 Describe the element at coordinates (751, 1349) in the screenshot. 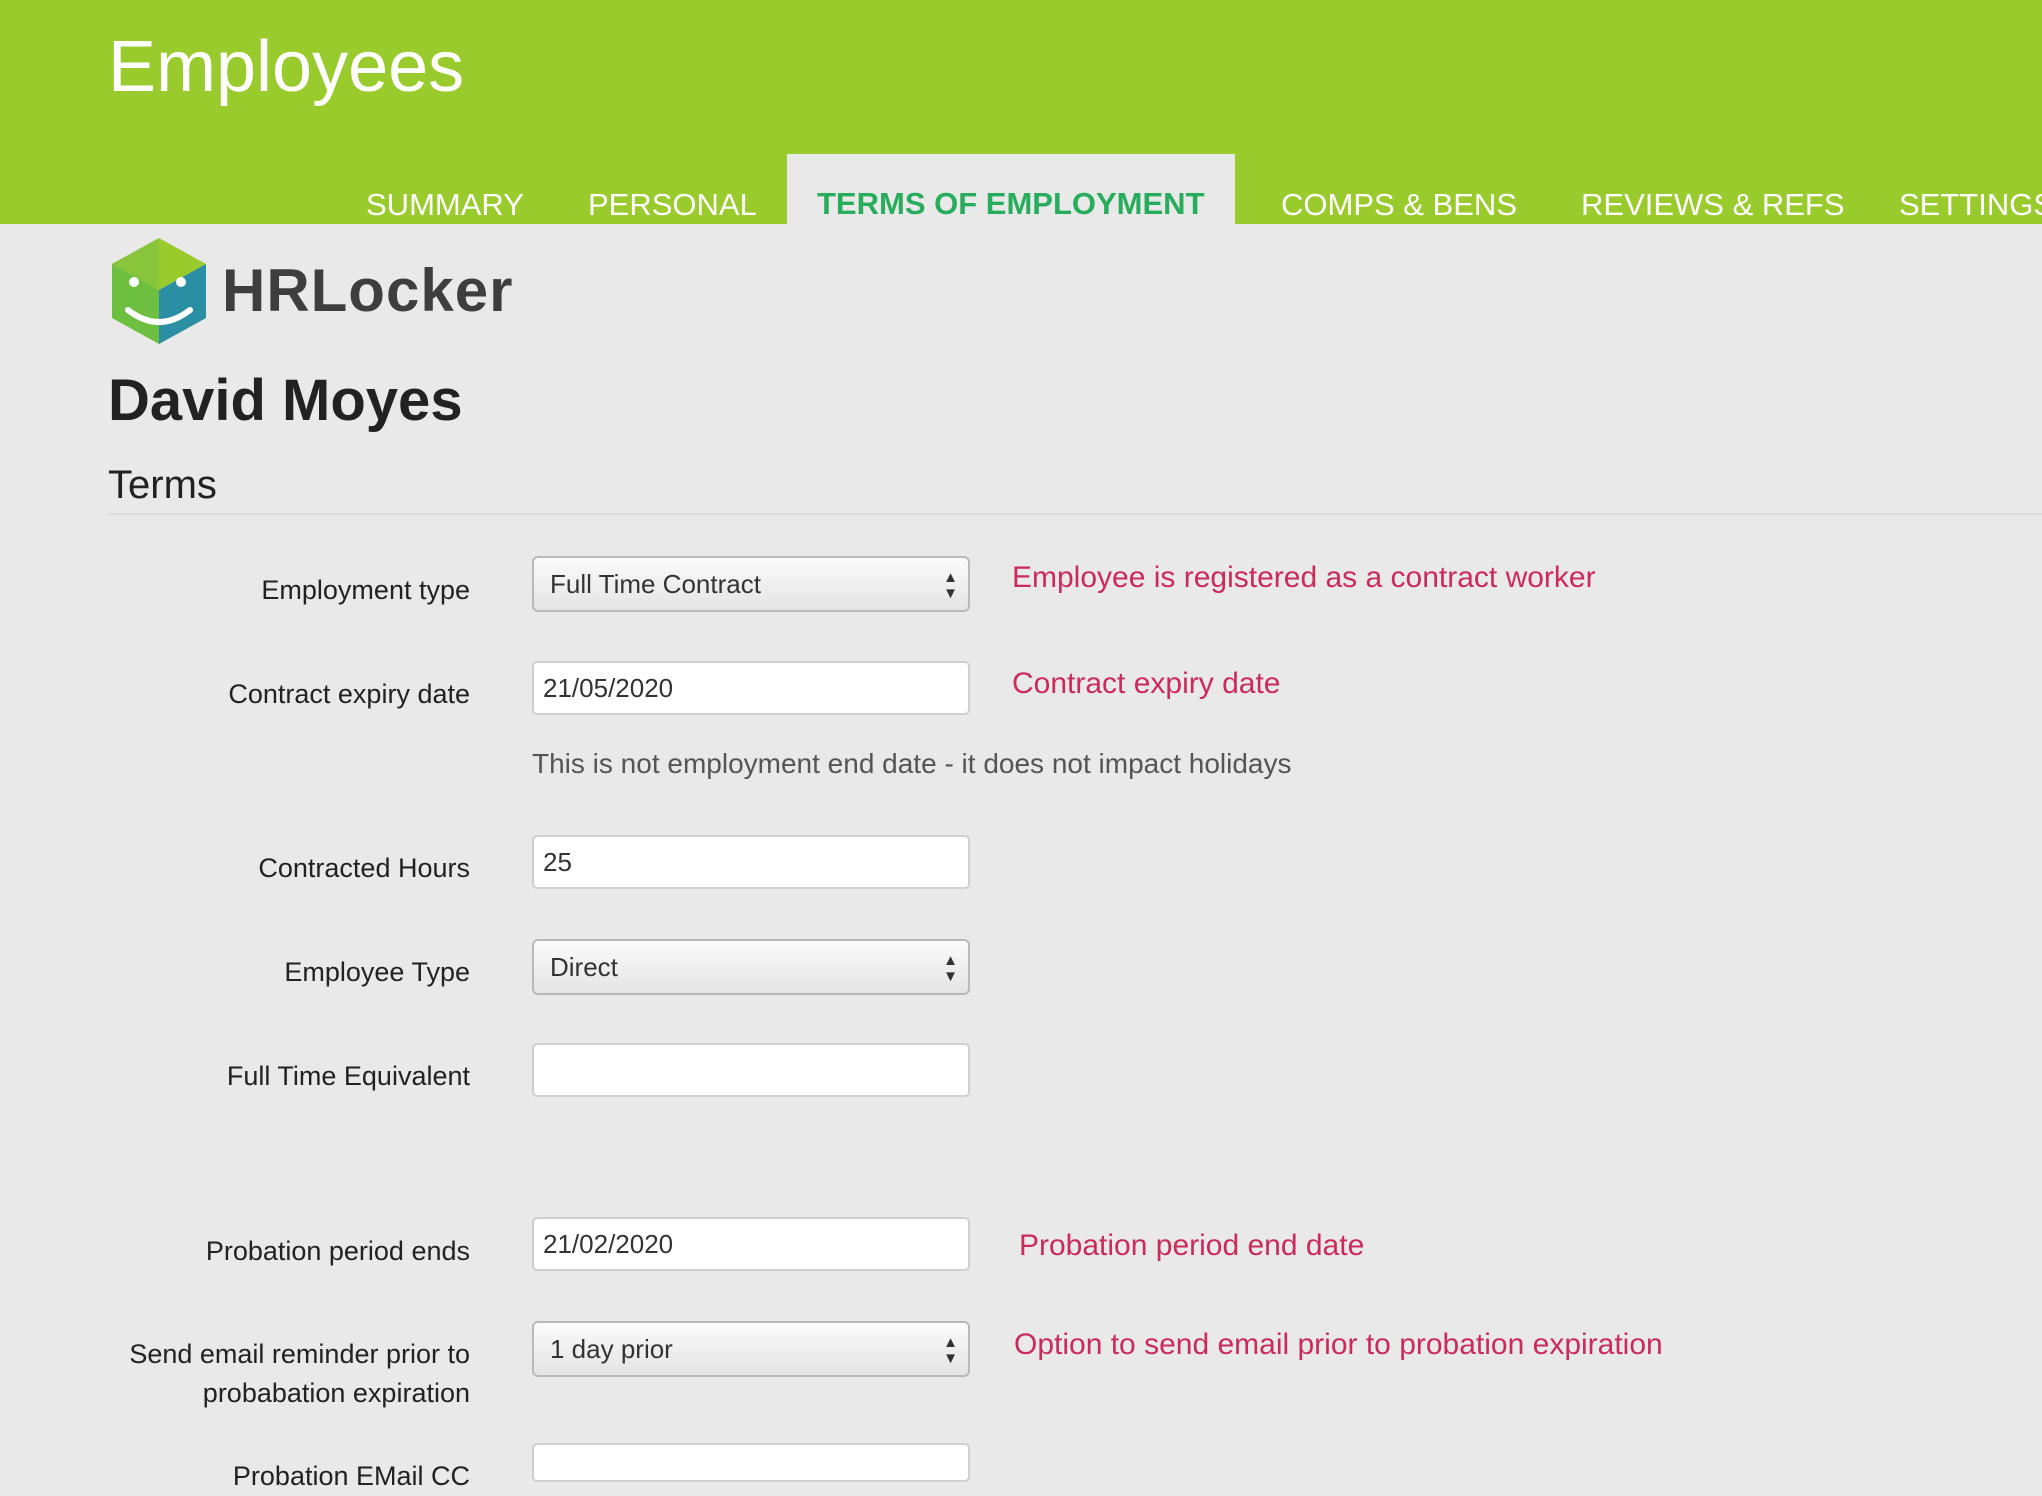

I see `email-reminder-select: 1 day prior ▲ ▼` at that location.